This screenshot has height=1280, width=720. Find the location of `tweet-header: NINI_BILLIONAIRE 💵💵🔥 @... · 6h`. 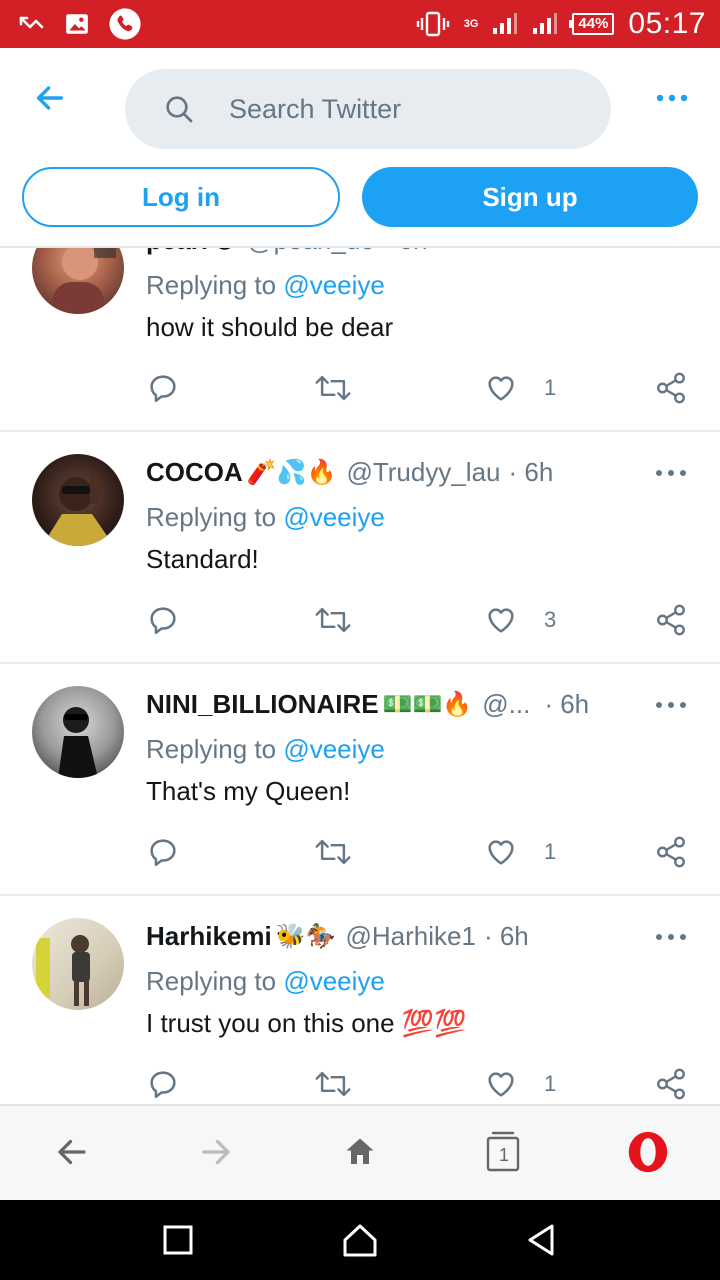

tweet-header: NINI_BILLIONAIRE 💵💵🔥 @... · 6h is located at coordinates (426, 704).